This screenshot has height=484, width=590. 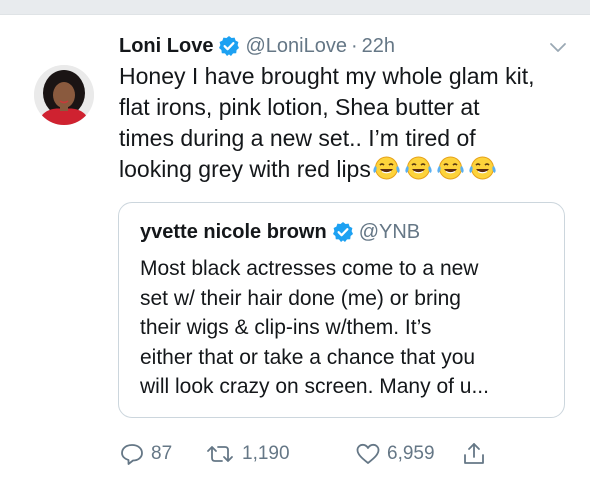 What do you see at coordinates (474, 454) in the screenshot?
I see `share-icon` at bounding box center [474, 454].